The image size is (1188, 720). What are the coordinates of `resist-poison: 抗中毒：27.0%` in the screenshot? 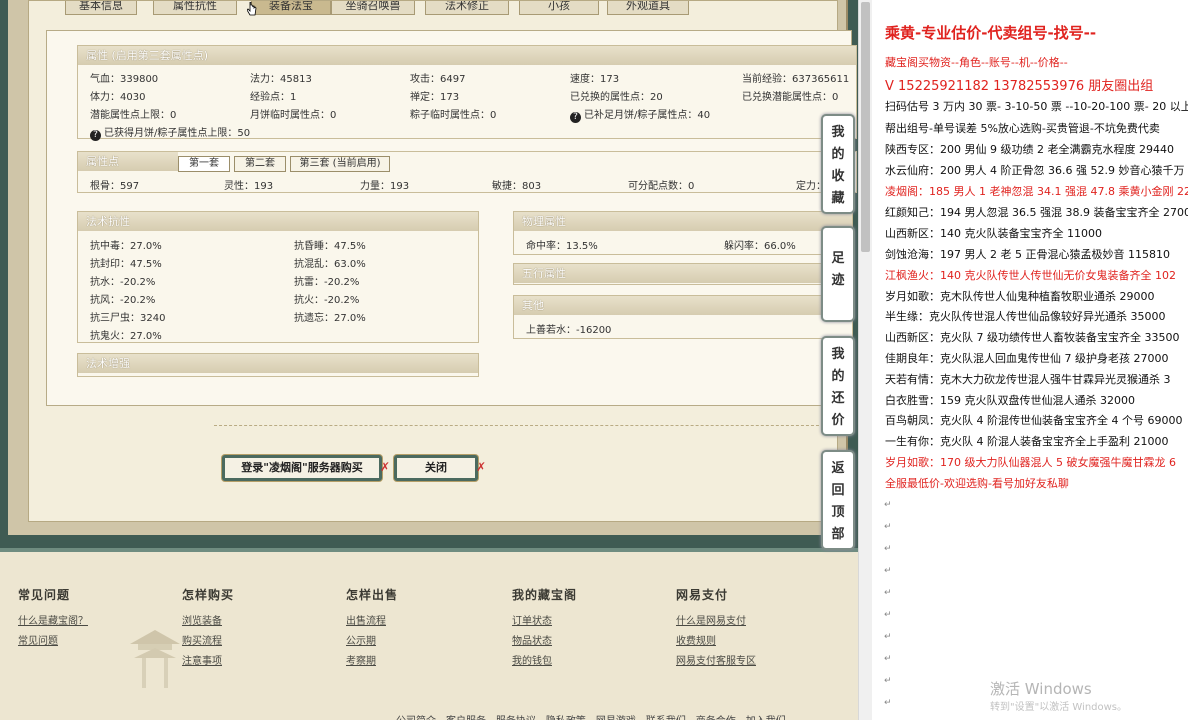 It's located at (126, 246).